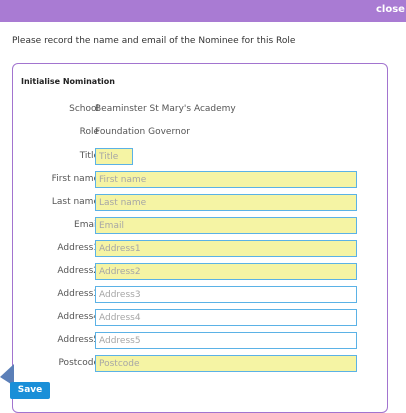  I want to click on first-name-row: First name, so click(201, 179).